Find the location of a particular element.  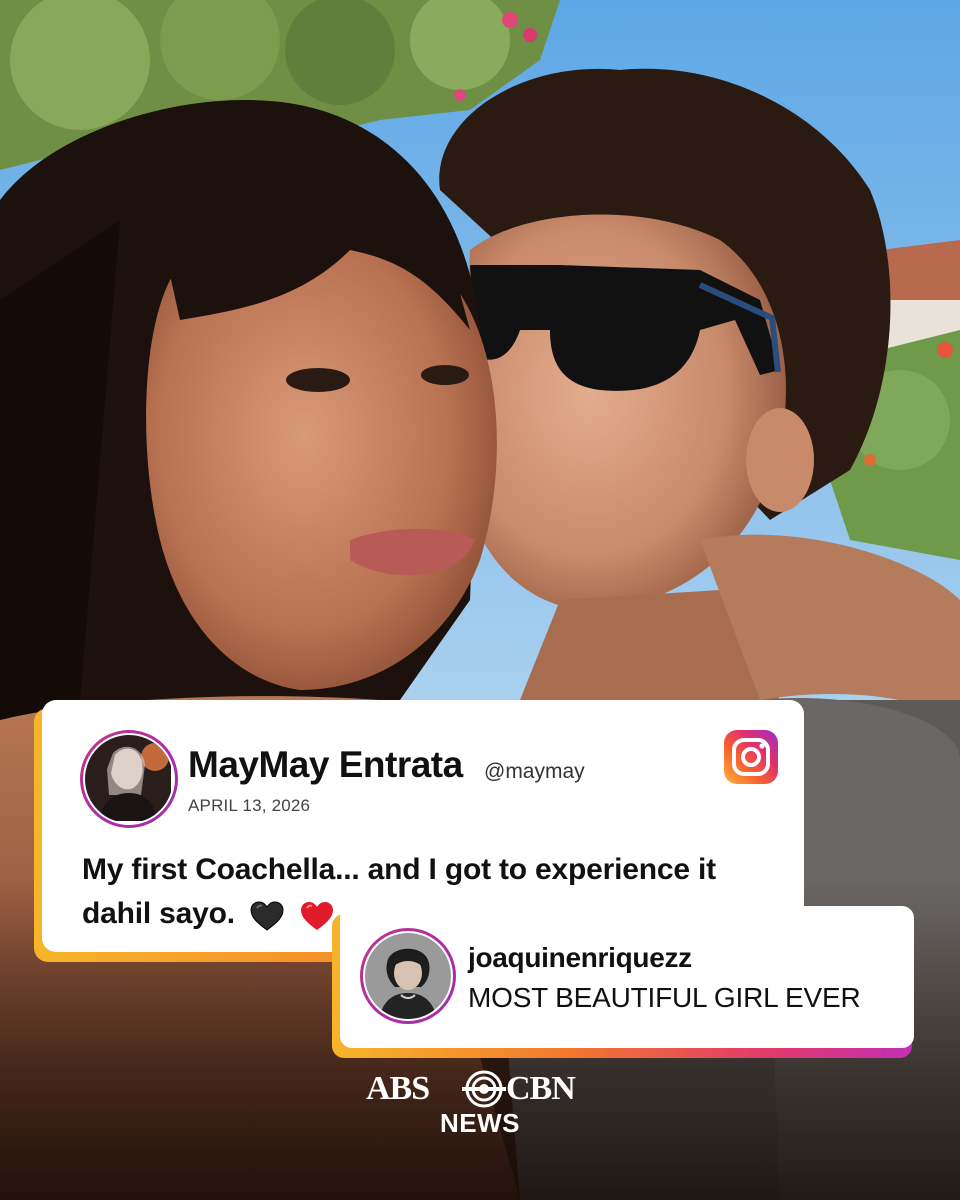

logo-abs-text: ABS is located at coordinates (398, 1088).